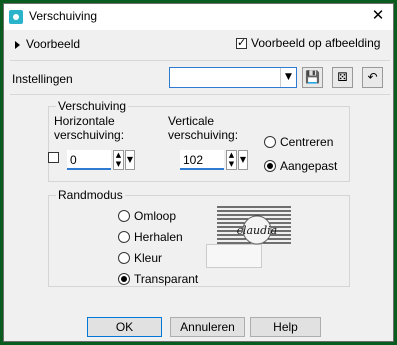  I want to click on wrap-radio: Omloop, so click(147, 216).